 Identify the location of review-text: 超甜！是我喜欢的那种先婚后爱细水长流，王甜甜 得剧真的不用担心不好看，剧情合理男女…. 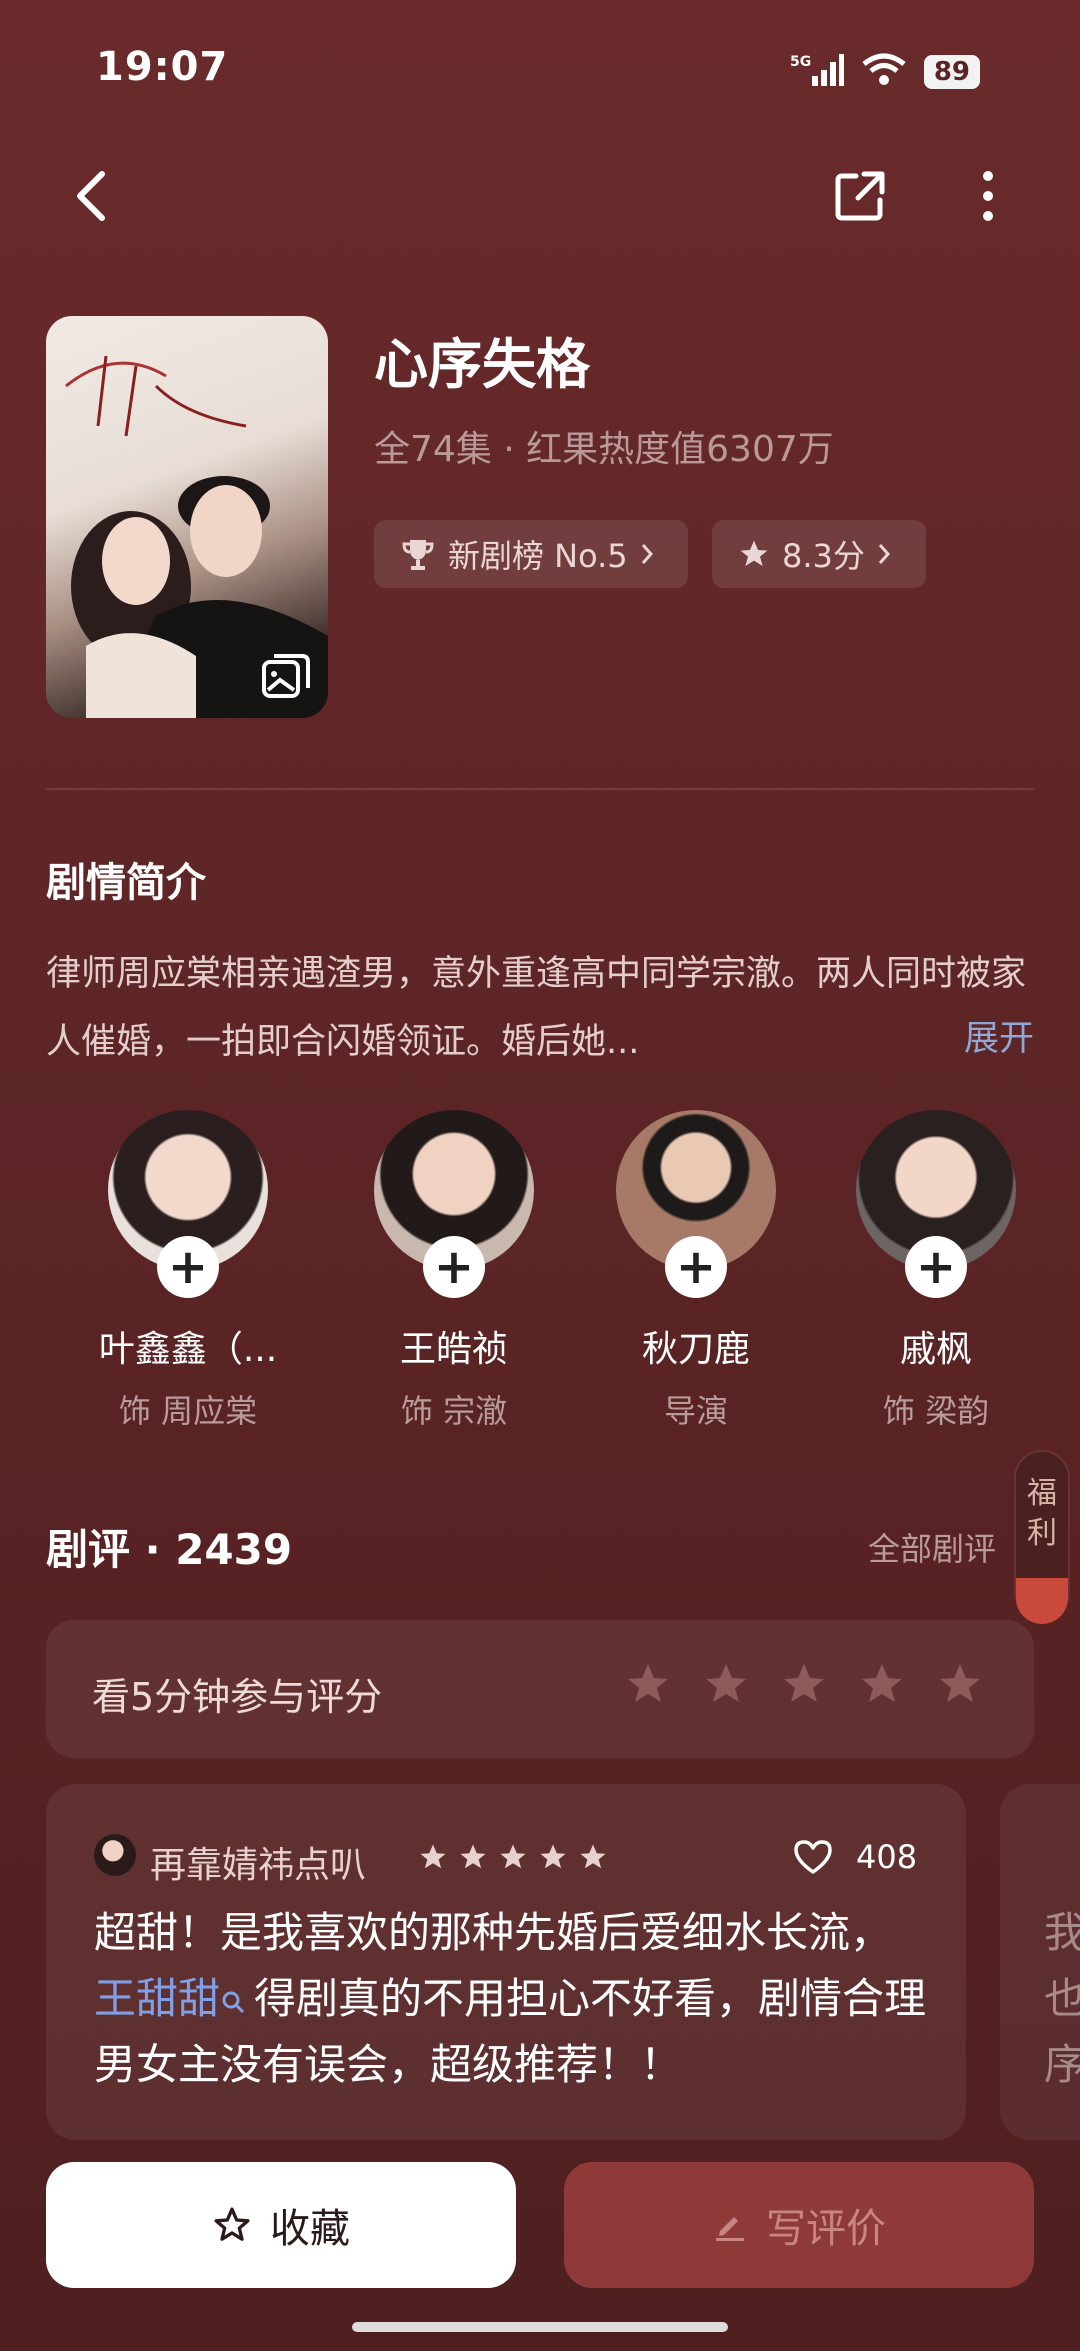
(514, 1999).